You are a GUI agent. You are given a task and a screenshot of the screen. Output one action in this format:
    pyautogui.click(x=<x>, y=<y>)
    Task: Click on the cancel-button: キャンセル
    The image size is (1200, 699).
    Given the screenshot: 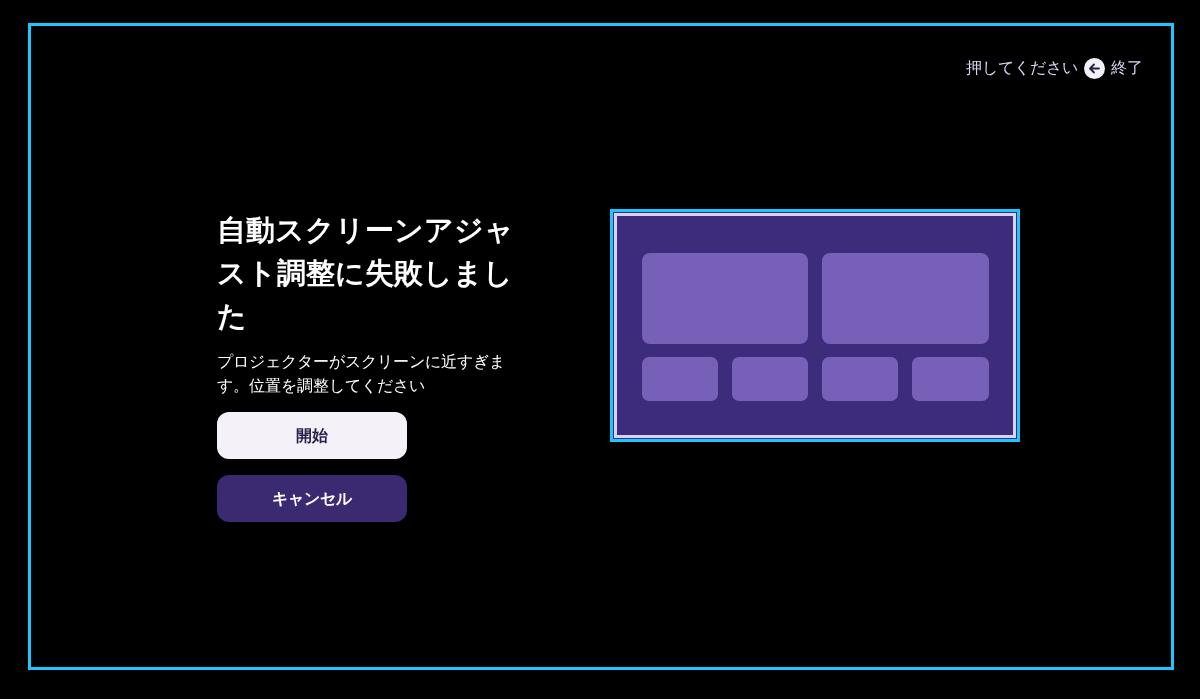 What is the action you would take?
    pyautogui.click(x=312, y=498)
    